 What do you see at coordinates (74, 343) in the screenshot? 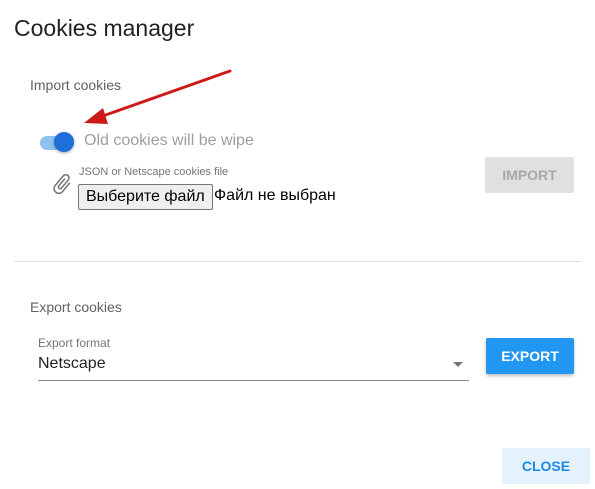
I see `export-format-caption: Export format` at bounding box center [74, 343].